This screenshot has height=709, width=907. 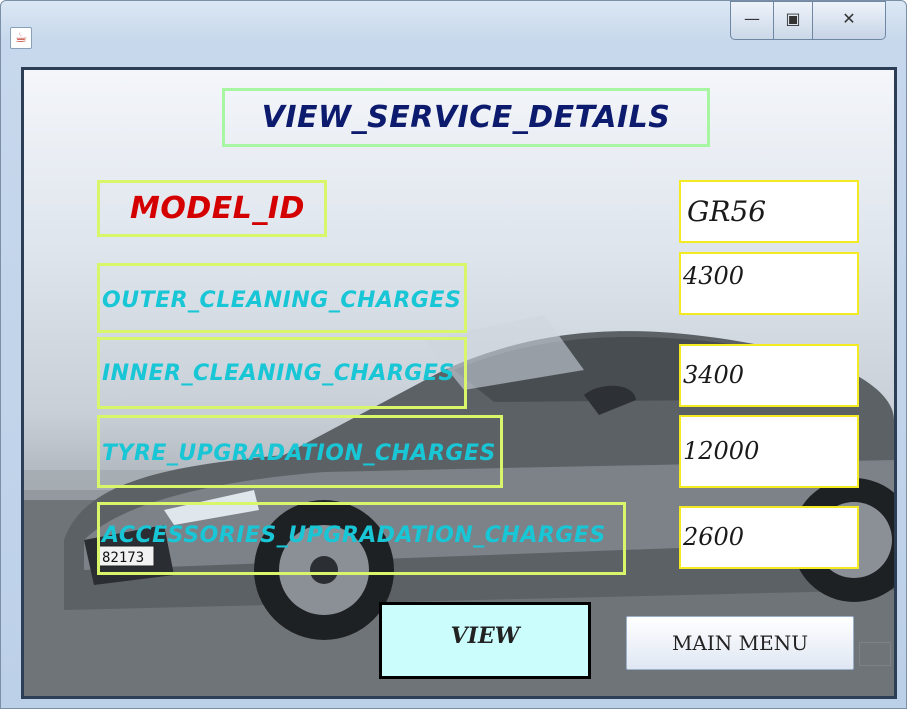 I want to click on tyre-upgradation-charges-field: 12000, so click(x=769, y=451).